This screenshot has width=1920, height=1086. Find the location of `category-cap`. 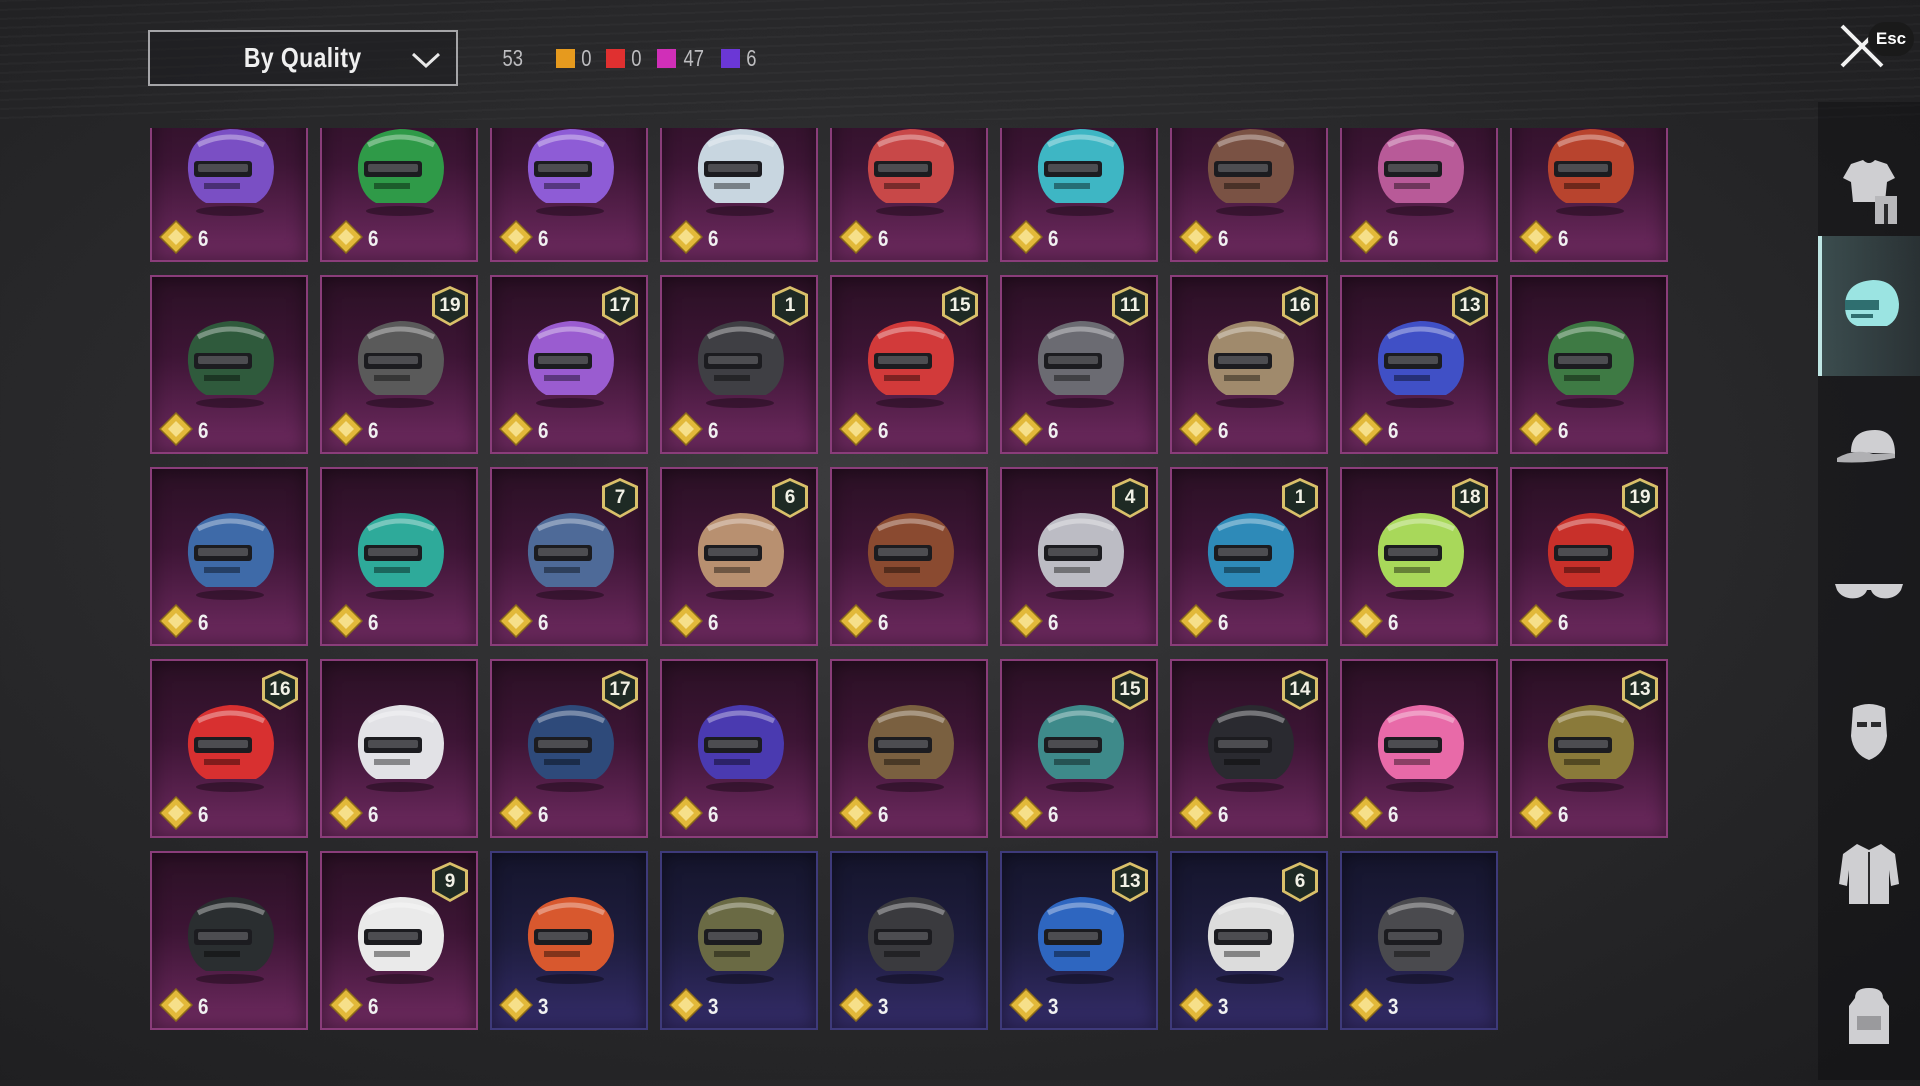

category-cap is located at coordinates (1869, 448).